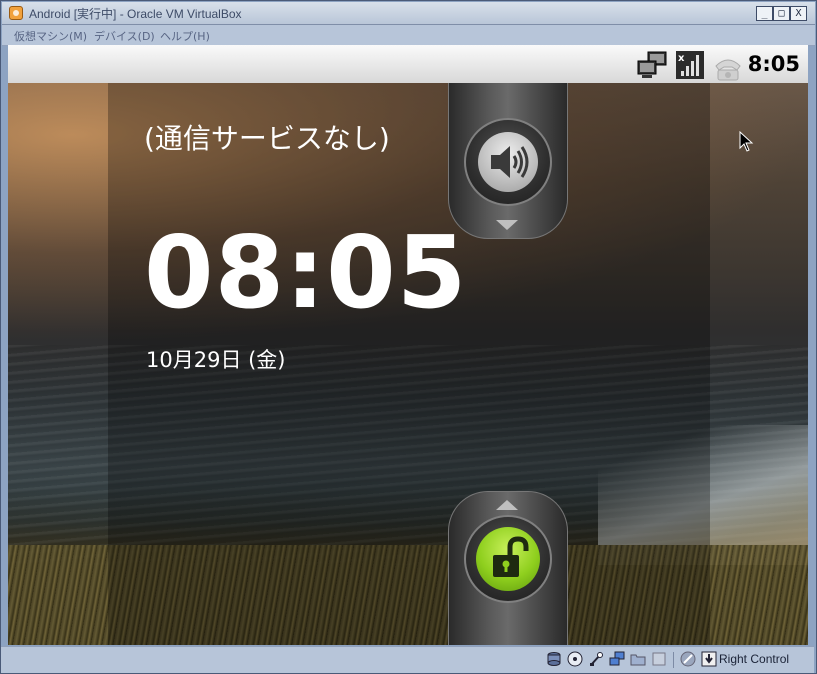 The image size is (817, 674). Describe the element at coordinates (688, 659) in the screenshot. I see `mouse-integration-icon` at that location.